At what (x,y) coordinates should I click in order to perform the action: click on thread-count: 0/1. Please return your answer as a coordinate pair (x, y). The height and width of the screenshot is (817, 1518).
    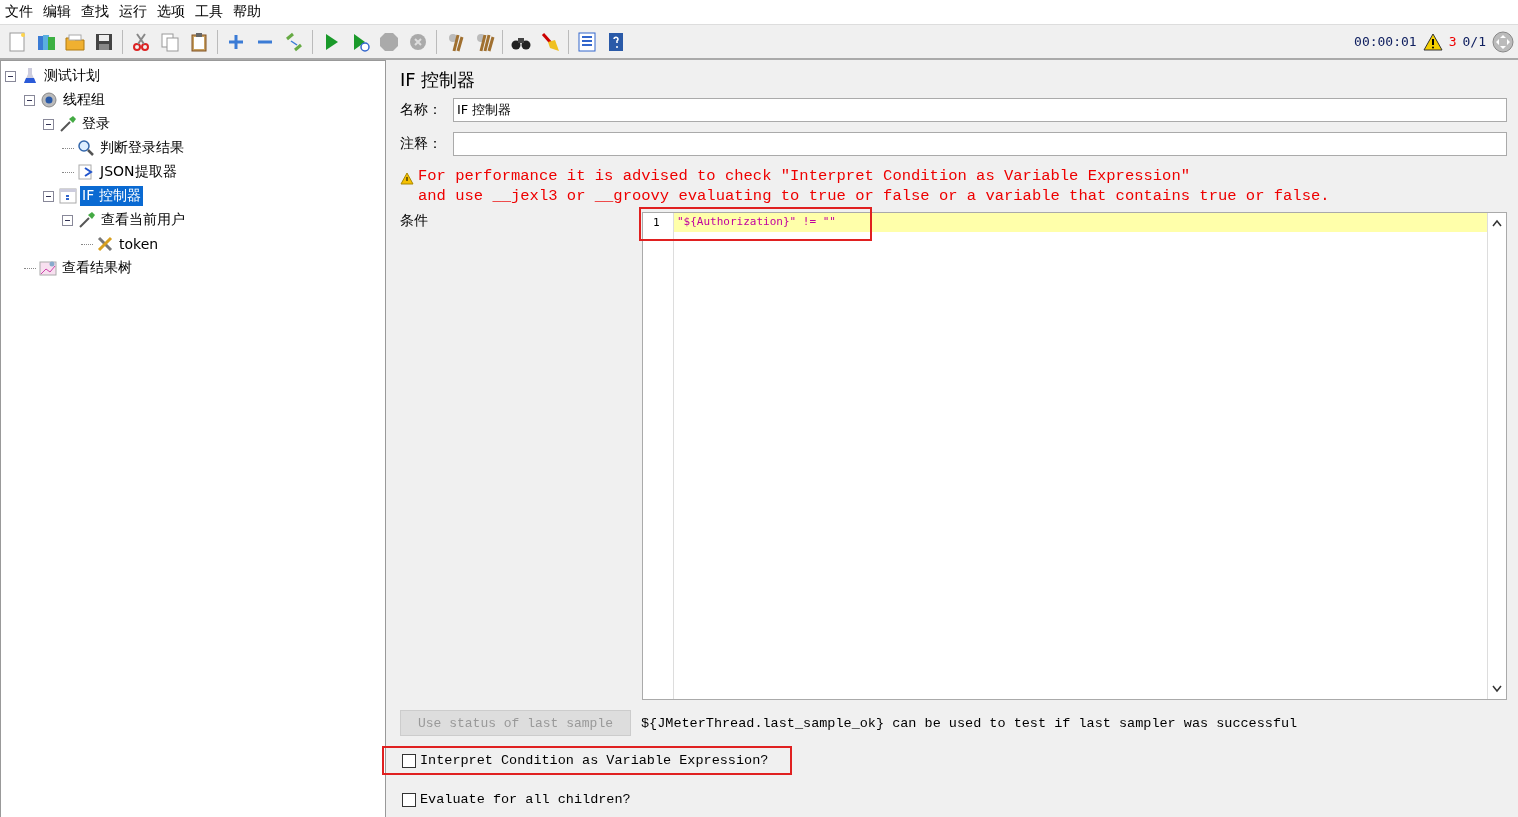
    Looking at the image, I should click on (1474, 41).